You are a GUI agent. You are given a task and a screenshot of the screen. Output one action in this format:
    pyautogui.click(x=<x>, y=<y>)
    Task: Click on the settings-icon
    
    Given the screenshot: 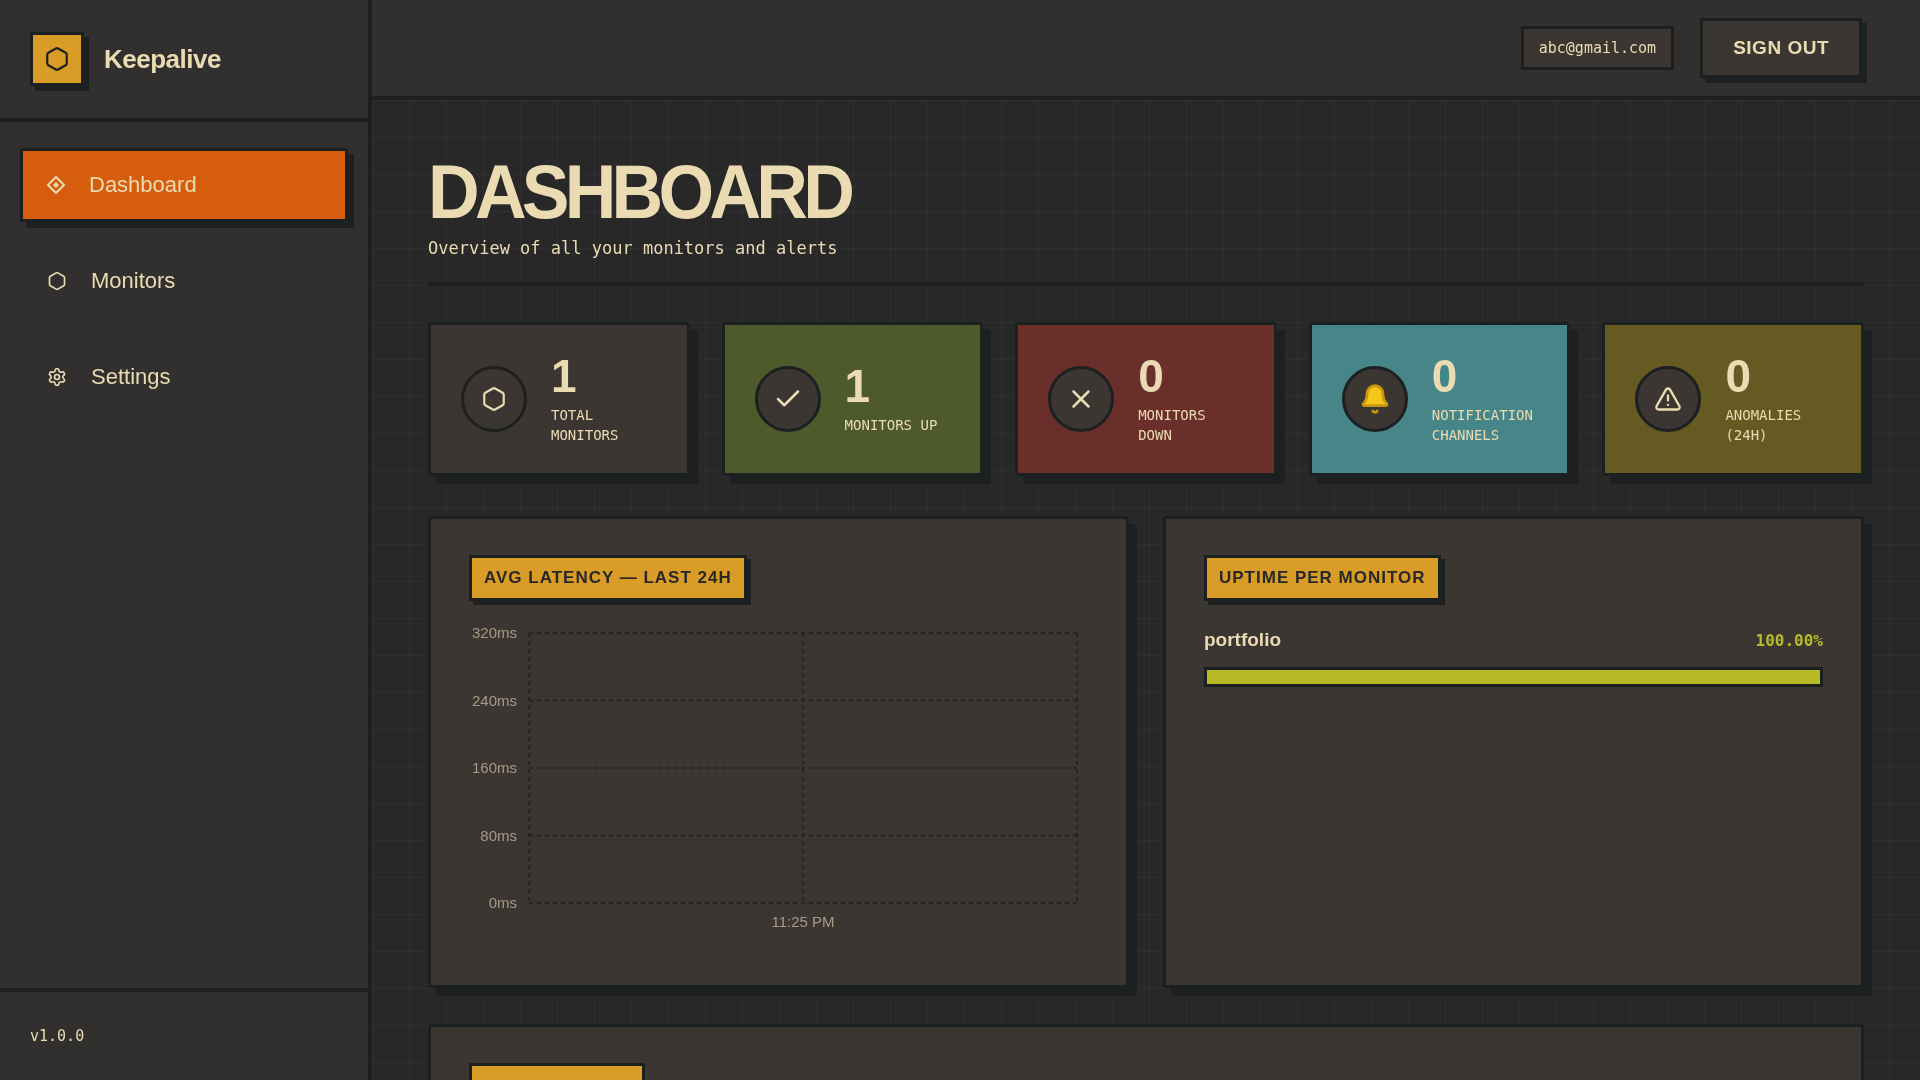 What is the action you would take?
    pyautogui.click(x=57, y=377)
    